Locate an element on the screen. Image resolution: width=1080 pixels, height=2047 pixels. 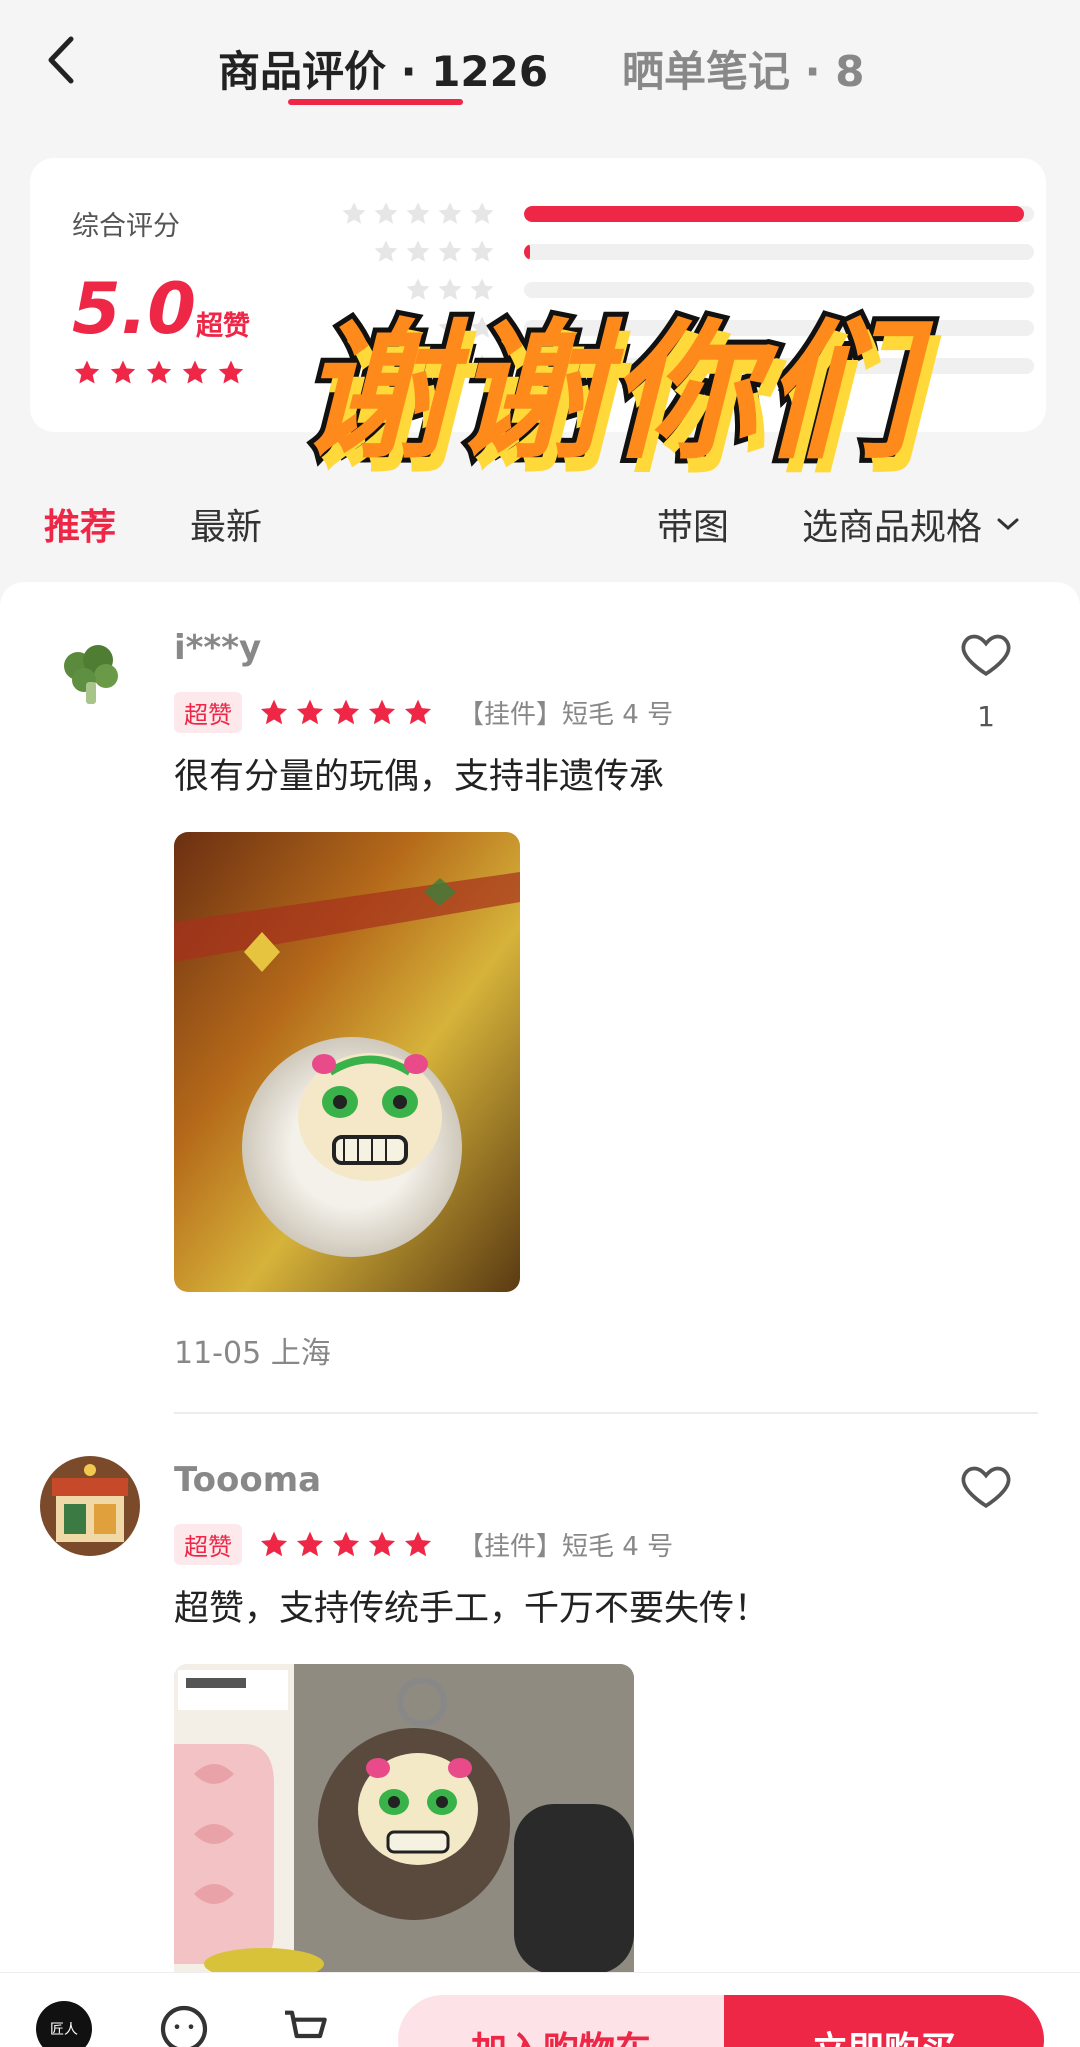
bottom-action-bar: 匠人 加入购物车 立即购买 is located at coordinates (540, 2009).